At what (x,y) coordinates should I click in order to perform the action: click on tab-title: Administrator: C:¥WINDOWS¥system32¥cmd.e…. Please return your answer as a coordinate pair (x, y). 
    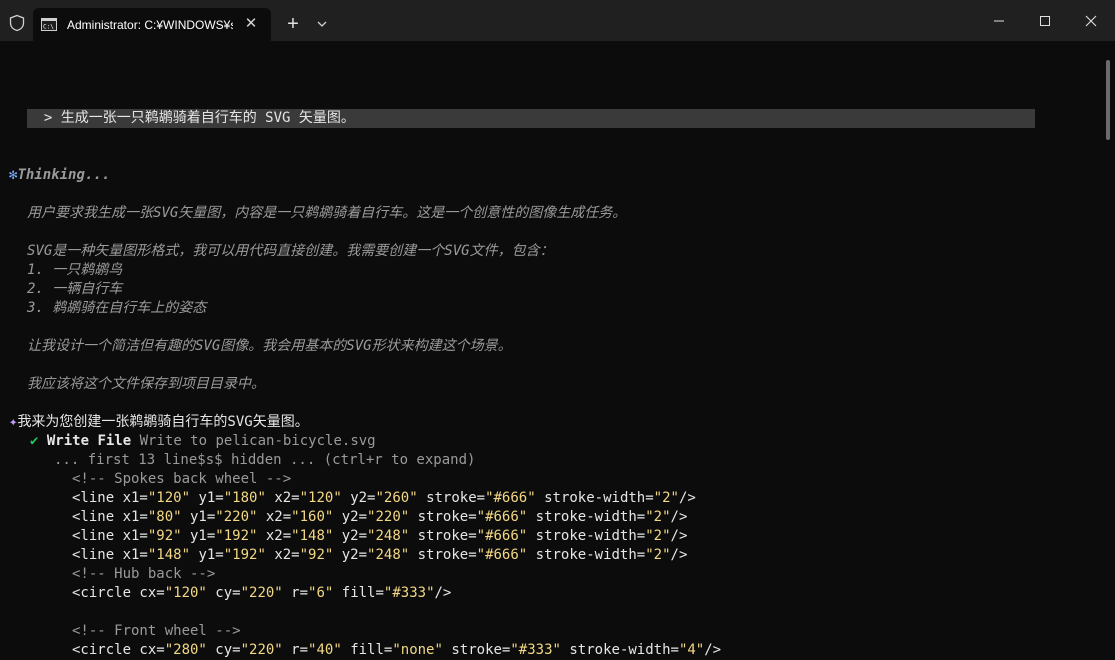
    Looking at the image, I should click on (150, 25).